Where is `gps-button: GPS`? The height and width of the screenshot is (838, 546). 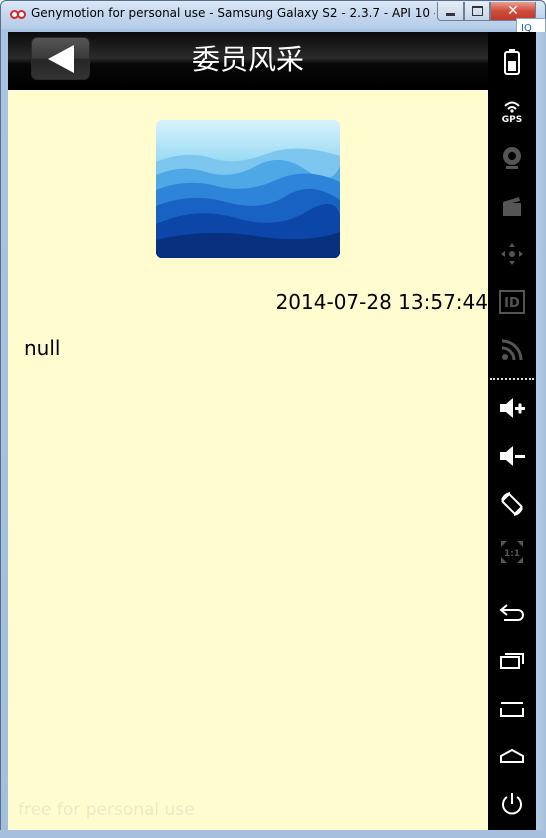 gps-button: GPS is located at coordinates (512, 110).